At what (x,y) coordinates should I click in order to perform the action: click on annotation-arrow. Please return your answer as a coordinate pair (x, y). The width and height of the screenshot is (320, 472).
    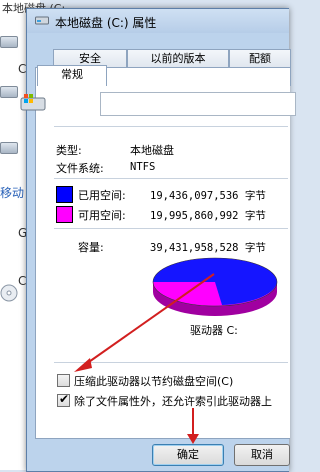
    Looking at the image, I should click on (150, 319).